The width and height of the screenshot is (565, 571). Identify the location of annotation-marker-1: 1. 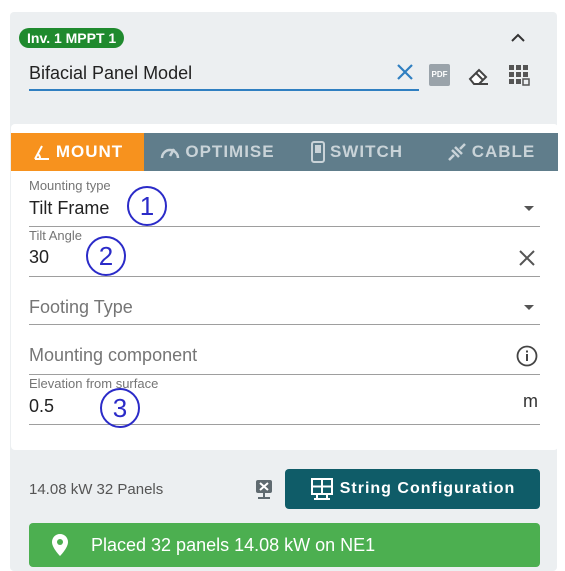
(147, 206).